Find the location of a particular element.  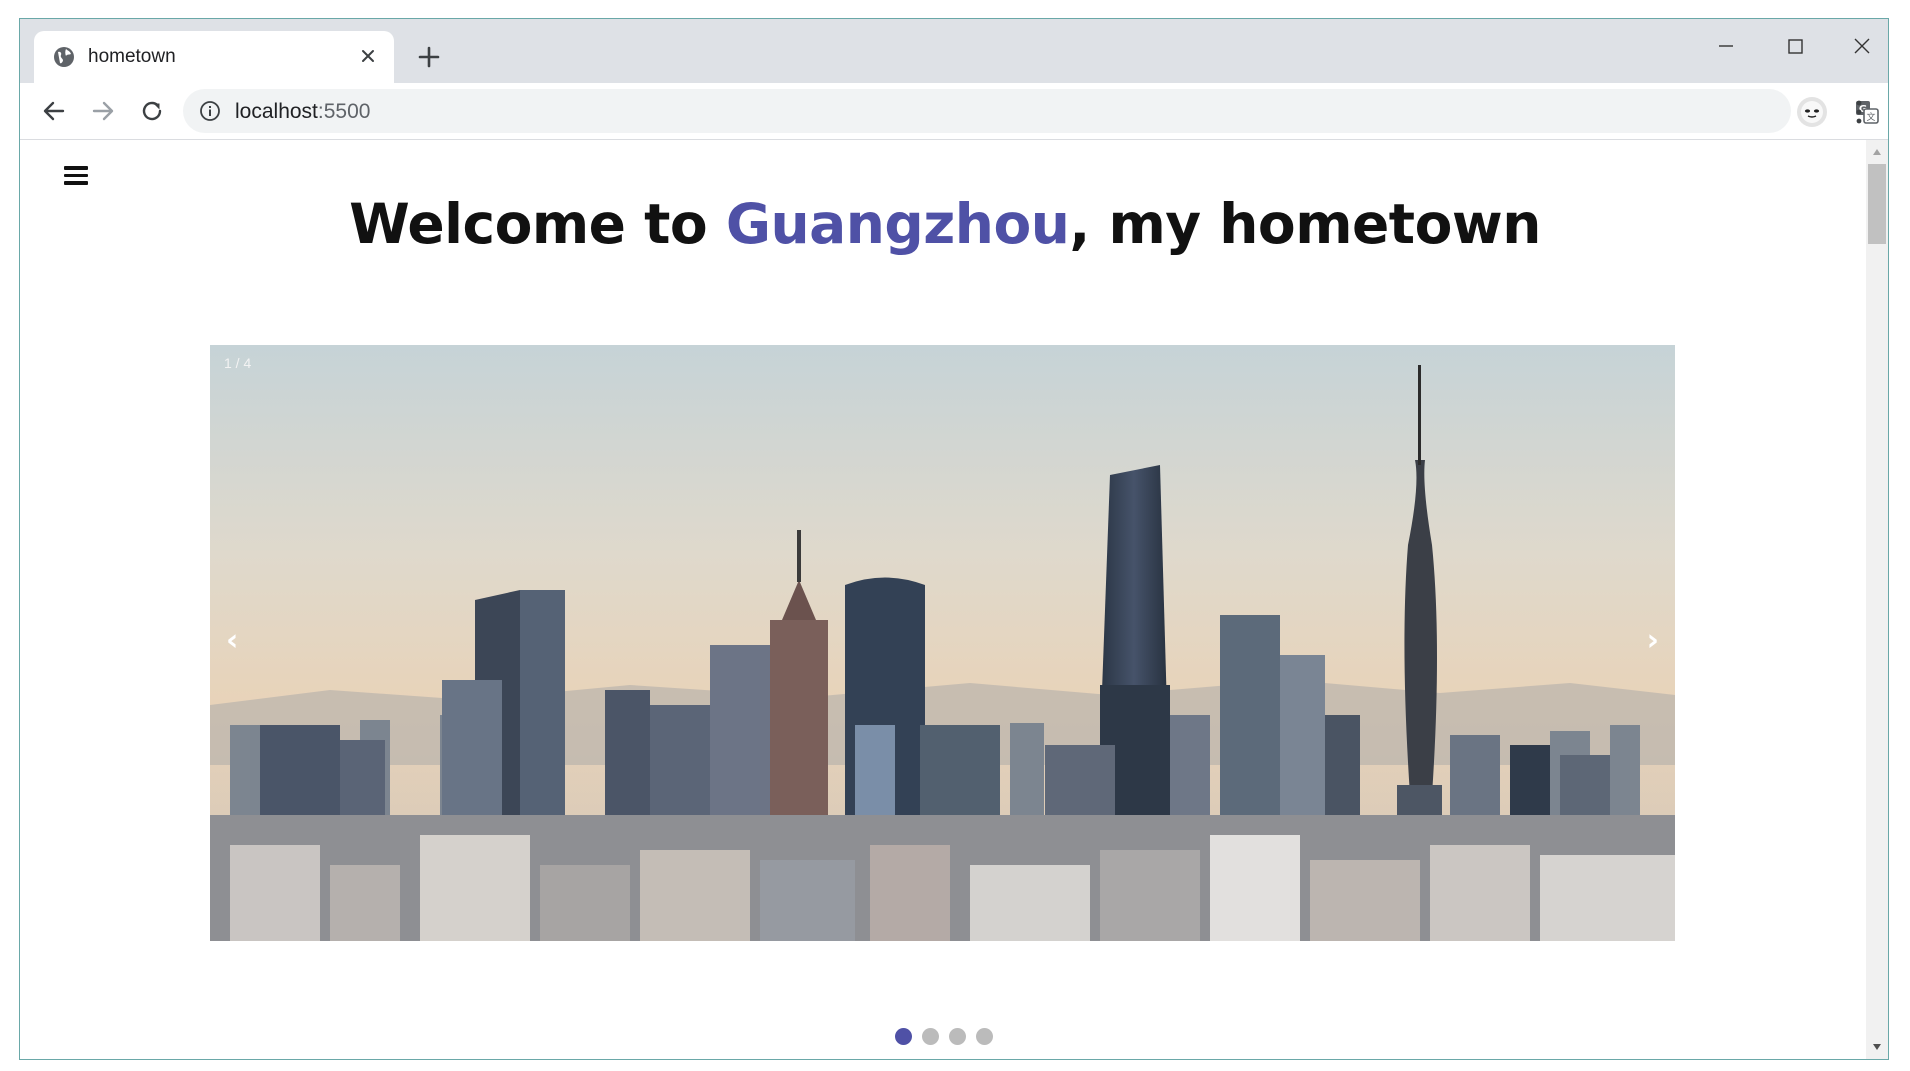

maximize-icon is located at coordinates (1795, 46).